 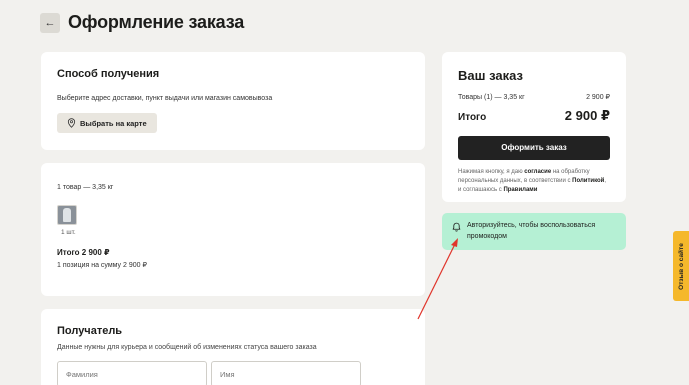 What do you see at coordinates (598, 97) in the screenshot?
I see `goods-price: 2 900 ₽` at bounding box center [598, 97].